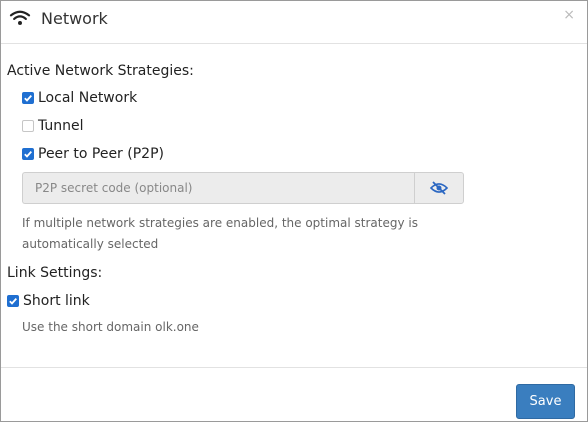 This screenshot has width=588, height=422. I want to click on local-network-option: Local Network, so click(79, 98).